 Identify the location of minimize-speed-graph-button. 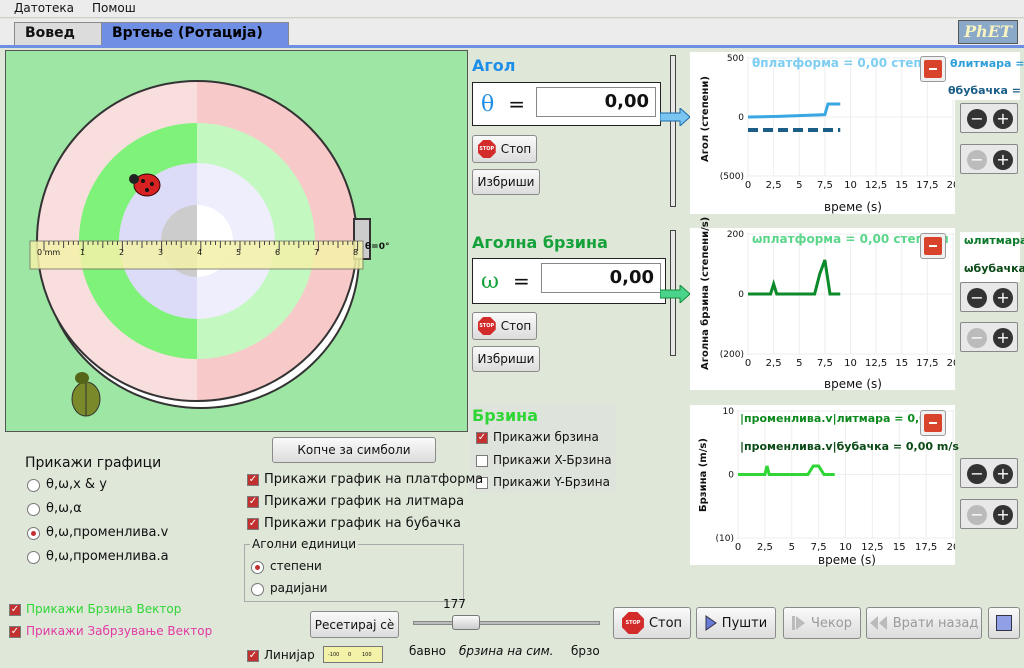
(933, 423).